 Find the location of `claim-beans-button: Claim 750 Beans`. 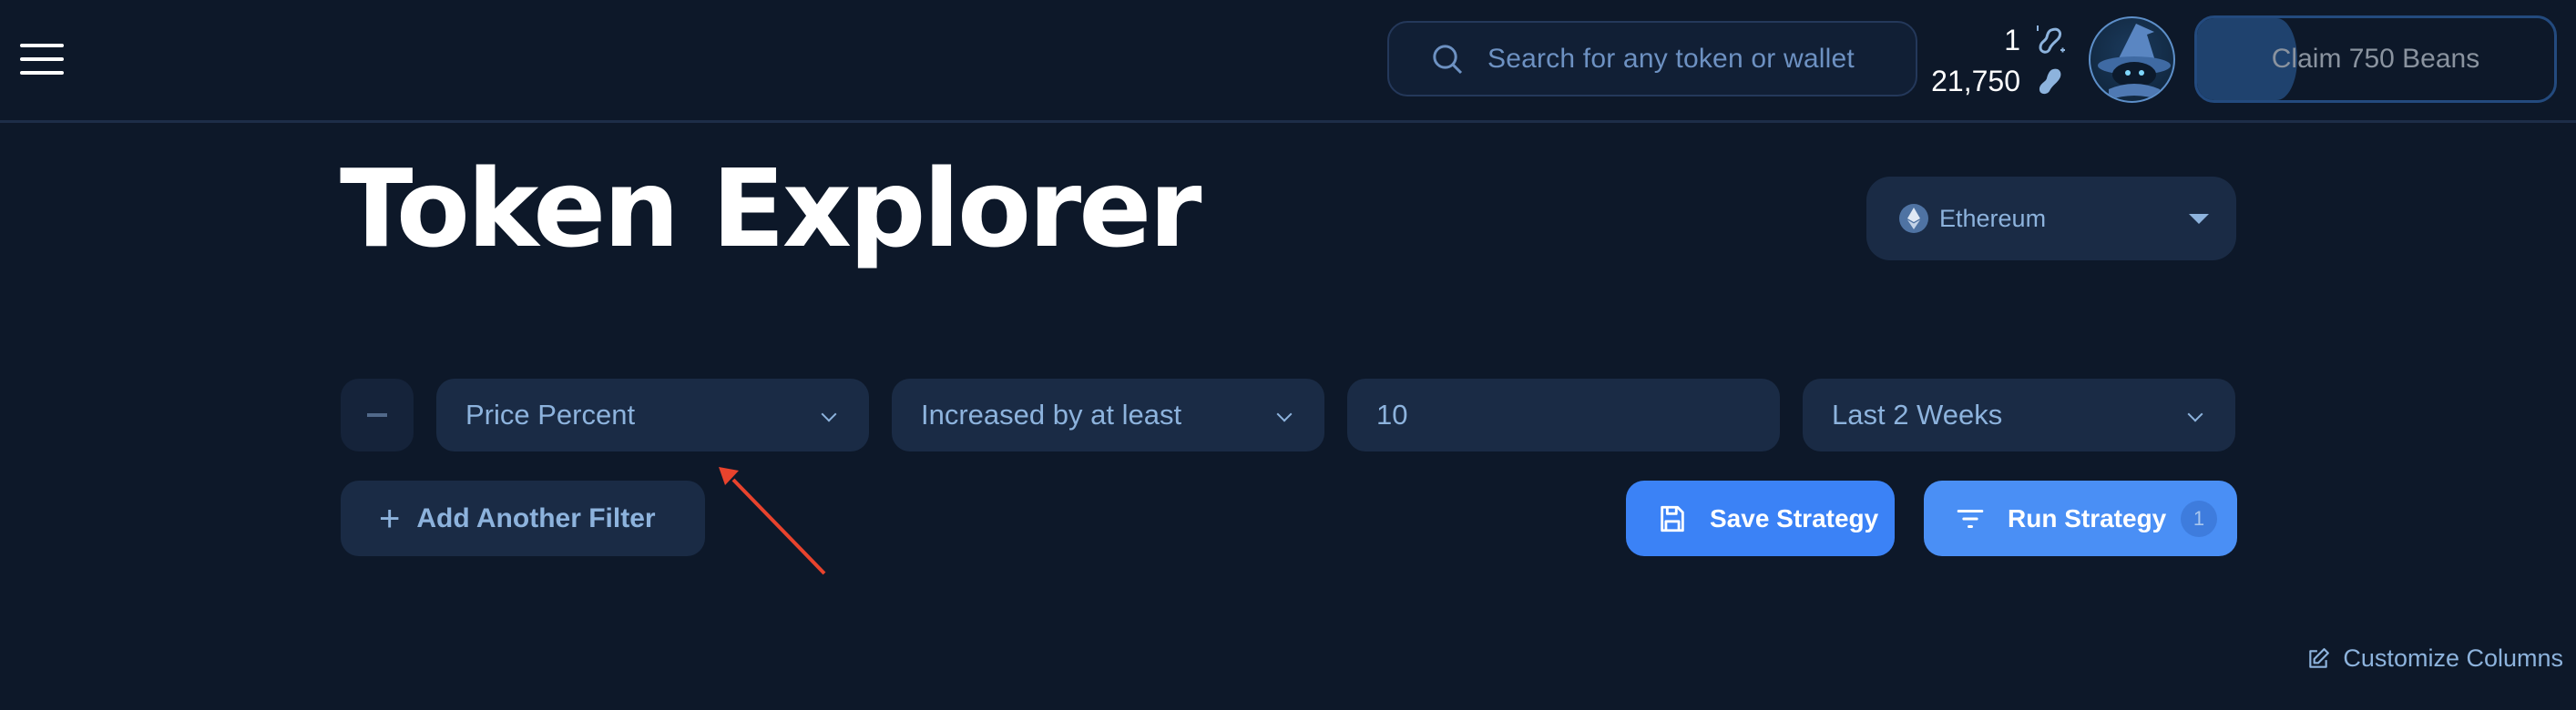

claim-beans-button: Claim 750 Beans is located at coordinates (2375, 59).